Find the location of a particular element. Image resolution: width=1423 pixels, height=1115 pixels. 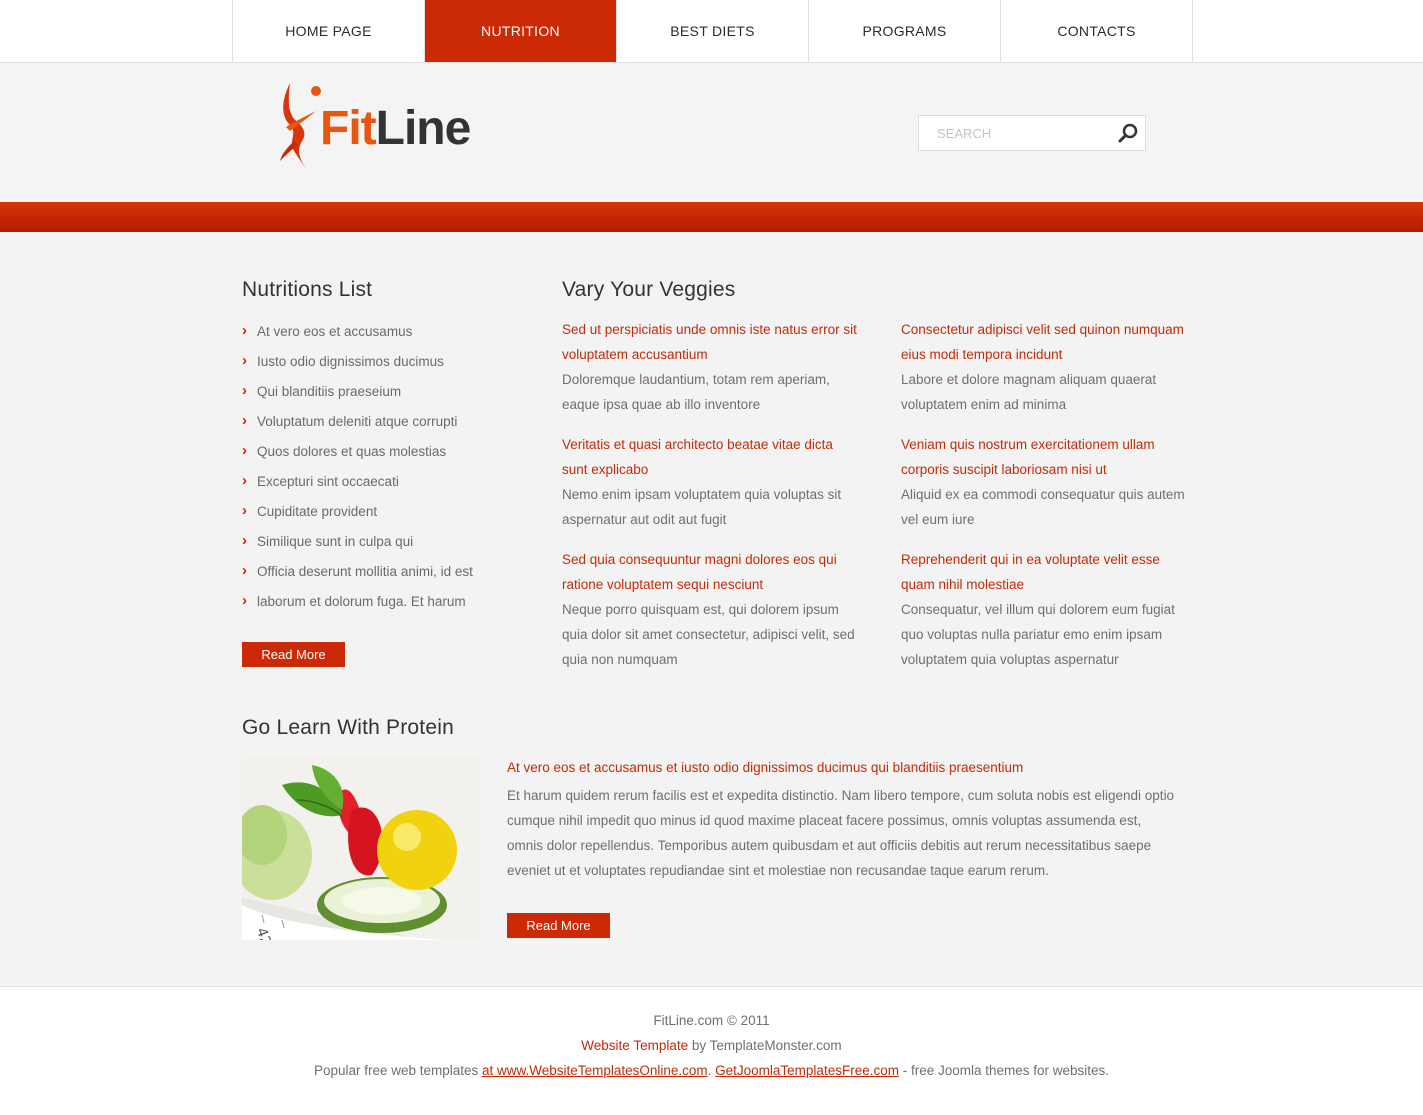

runner-figure-icon is located at coordinates (300, 126).